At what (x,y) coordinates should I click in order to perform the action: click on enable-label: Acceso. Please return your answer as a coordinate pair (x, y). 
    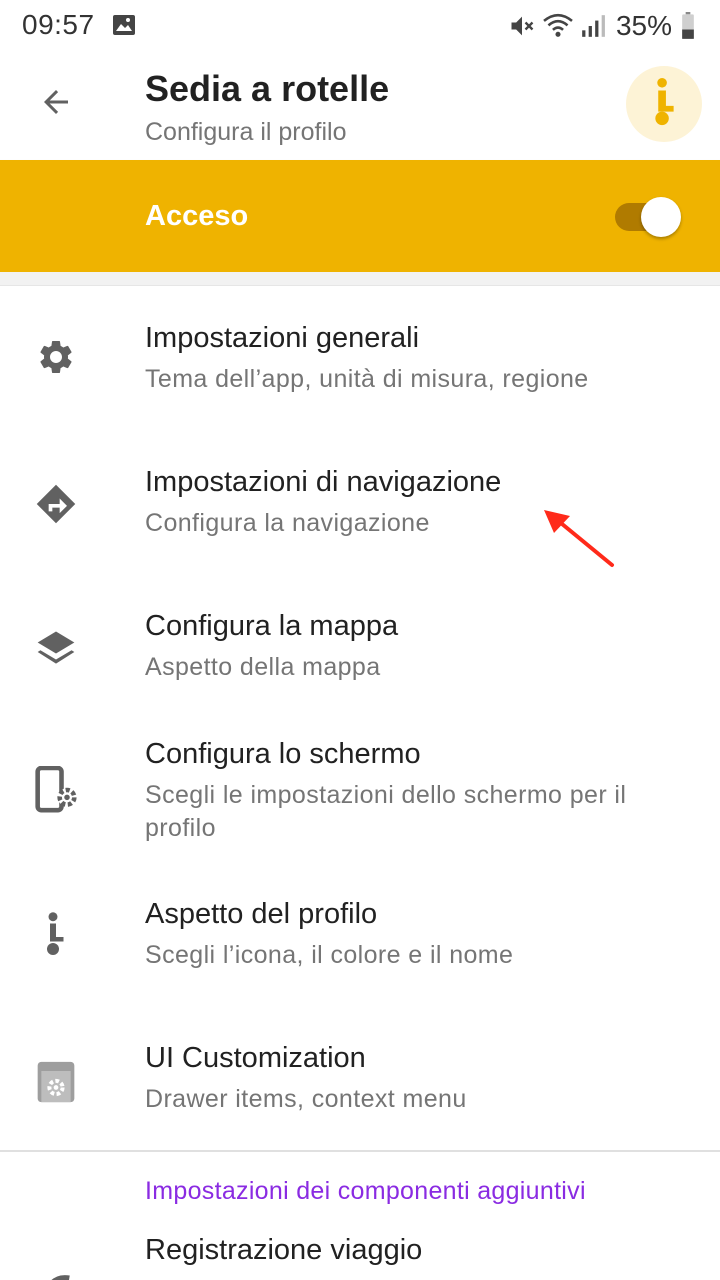
    Looking at the image, I should click on (197, 216).